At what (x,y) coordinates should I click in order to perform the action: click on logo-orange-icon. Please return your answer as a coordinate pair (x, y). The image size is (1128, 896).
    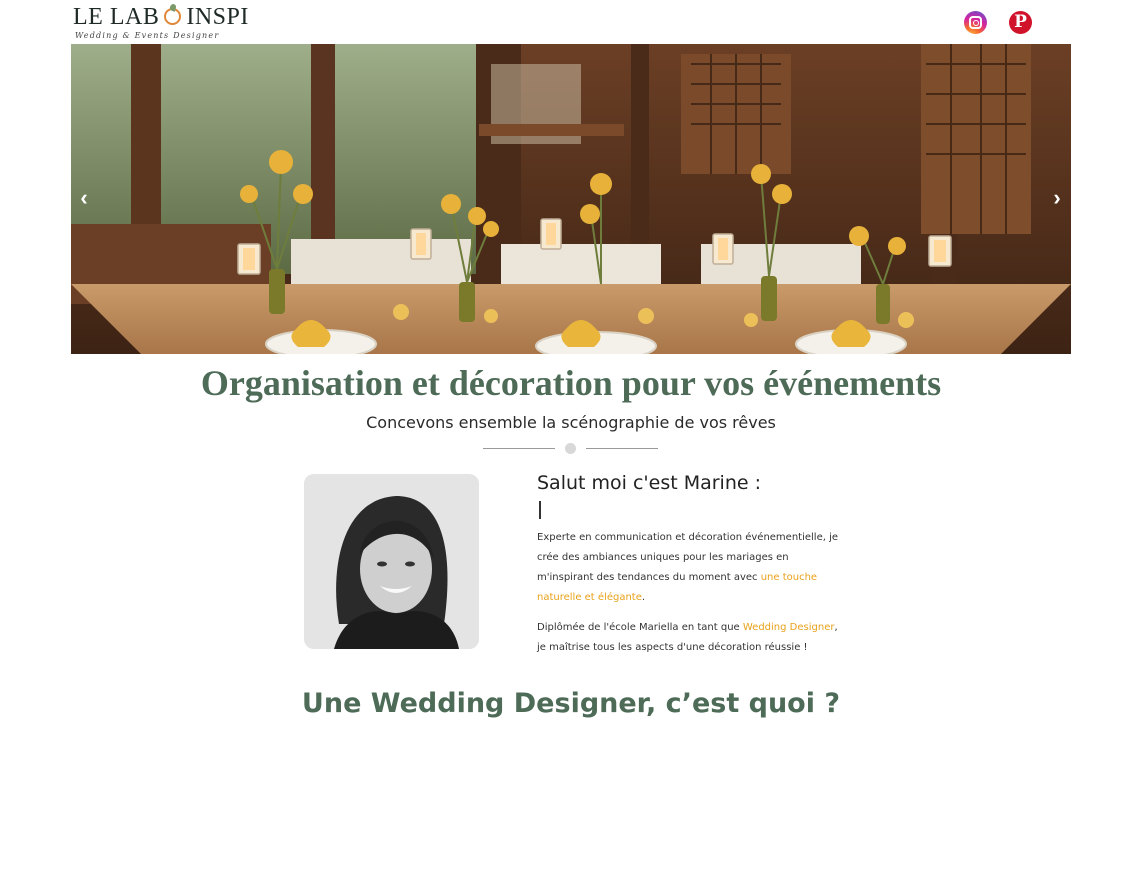
    Looking at the image, I should click on (173, 16).